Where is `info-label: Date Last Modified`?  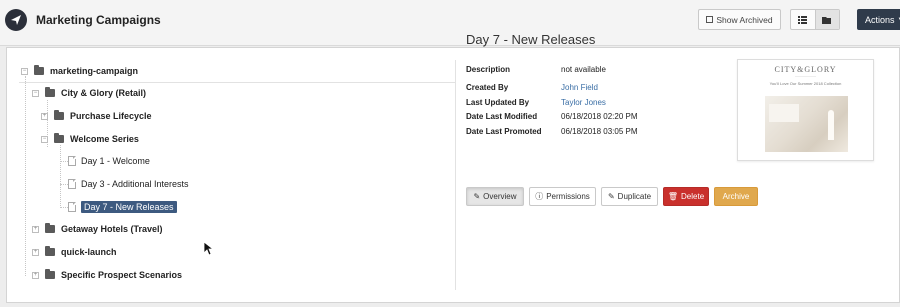
info-label: Date Last Modified is located at coordinates (502, 117).